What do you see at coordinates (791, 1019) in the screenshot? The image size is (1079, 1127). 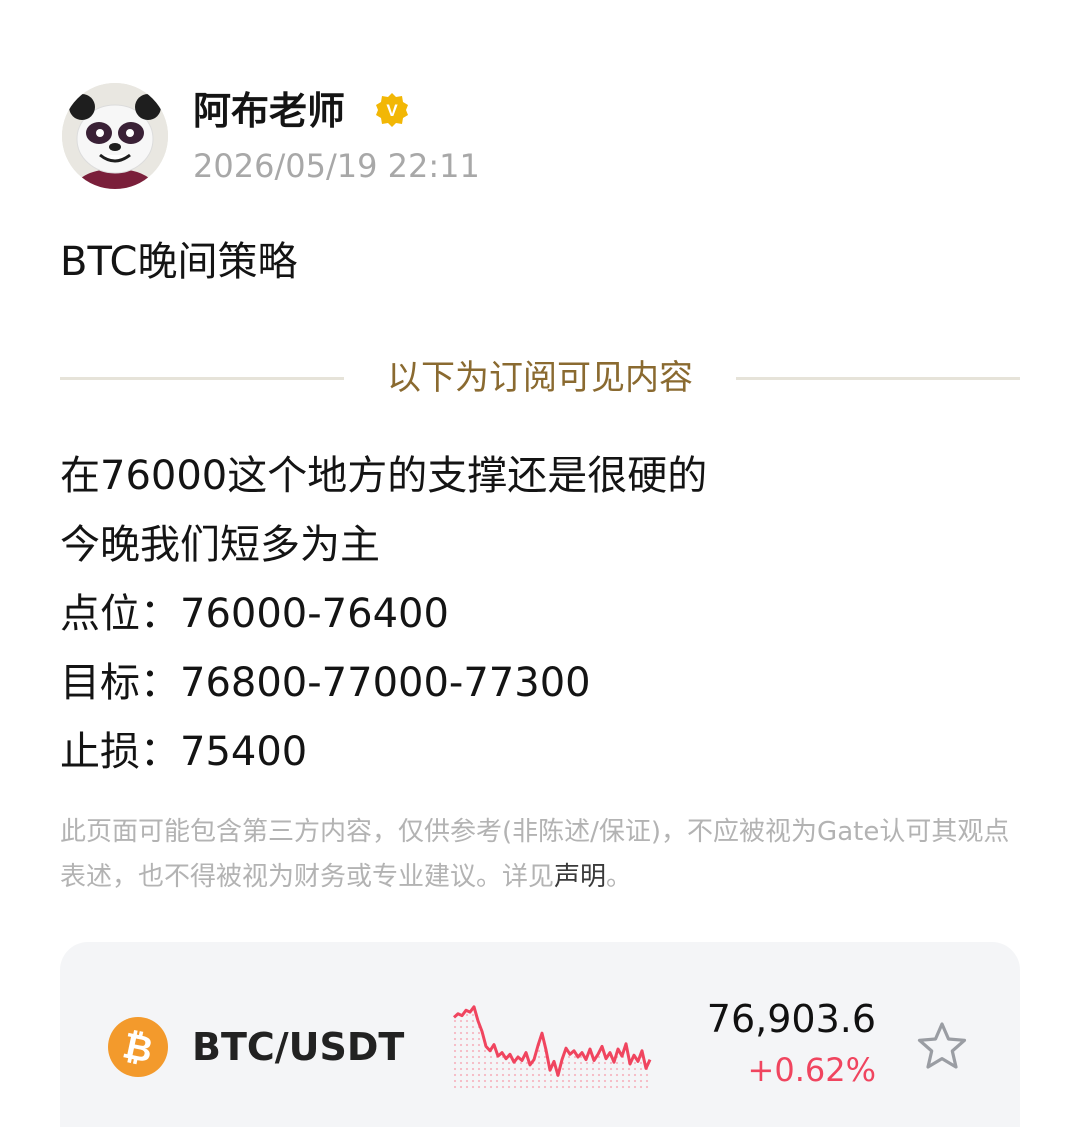 I see `last-price: 76,903.6` at bounding box center [791, 1019].